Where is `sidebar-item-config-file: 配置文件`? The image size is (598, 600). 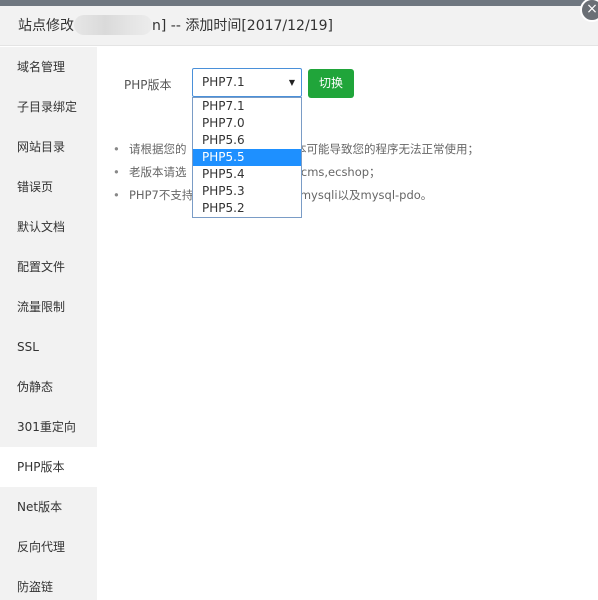 sidebar-item-config-file: 配置文件 is located at coordinates (48, 267).